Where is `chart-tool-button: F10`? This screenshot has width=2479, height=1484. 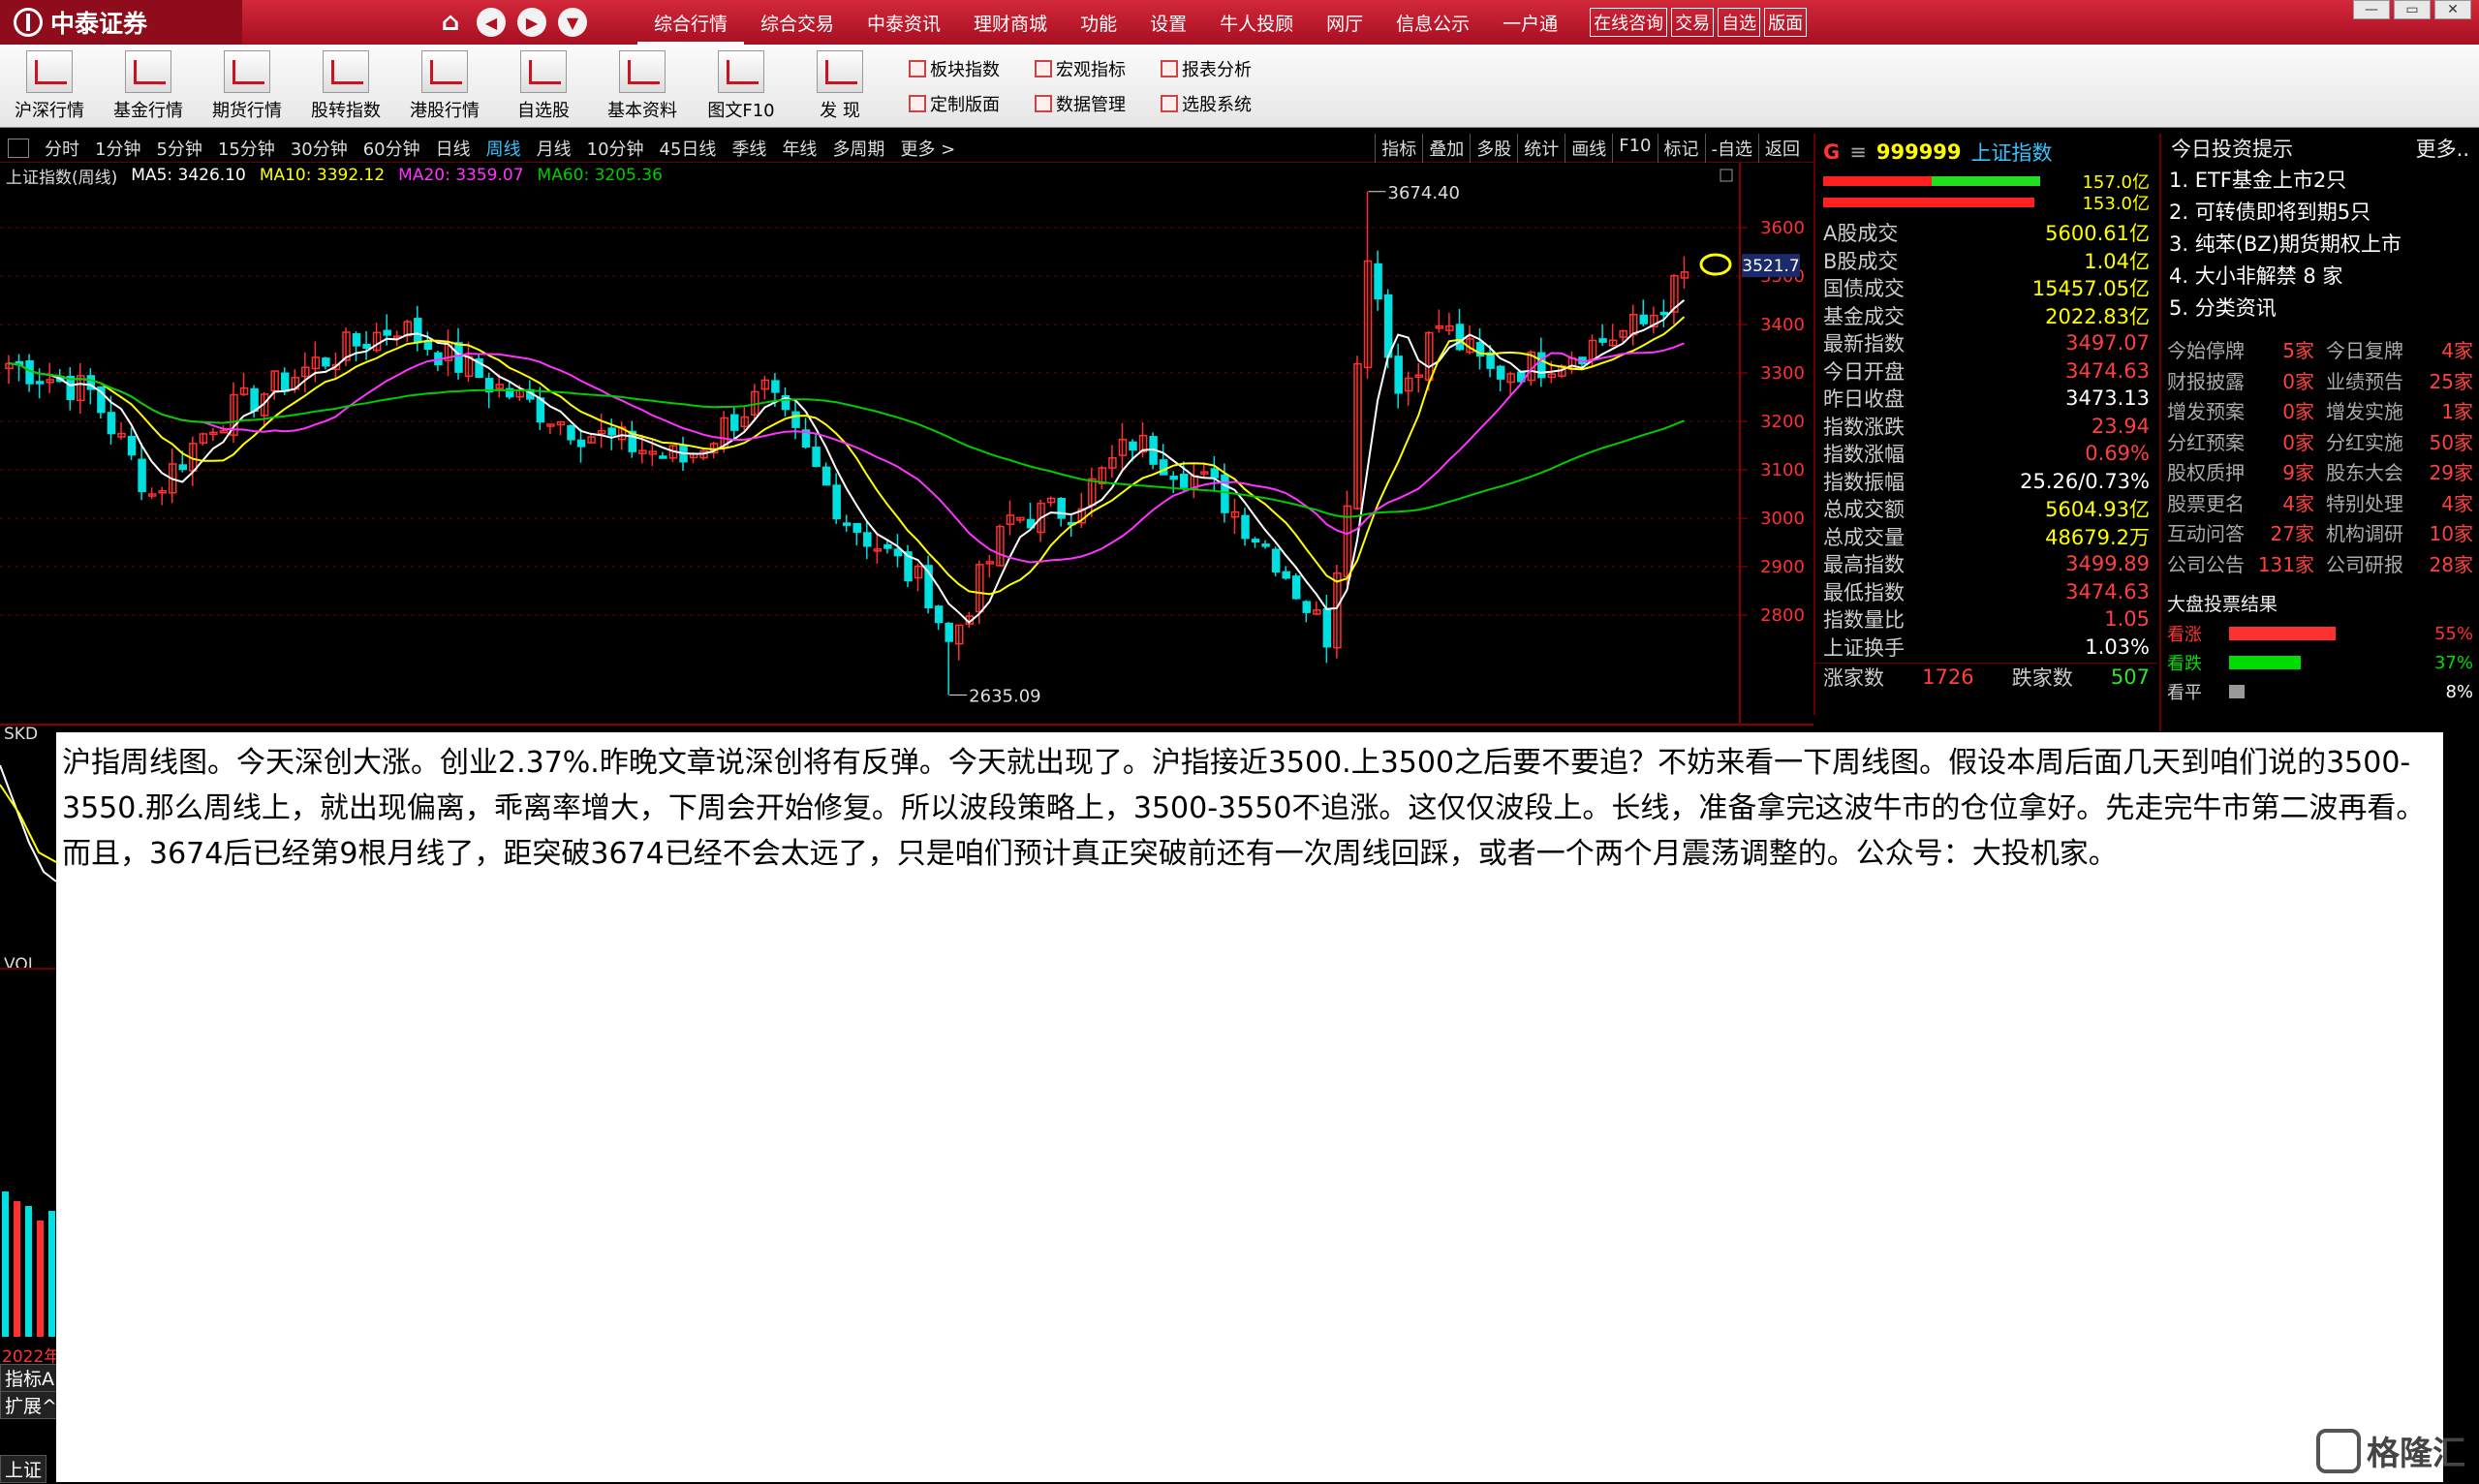
chart-tool-button: F10 is located at coordinates (1634, 148).